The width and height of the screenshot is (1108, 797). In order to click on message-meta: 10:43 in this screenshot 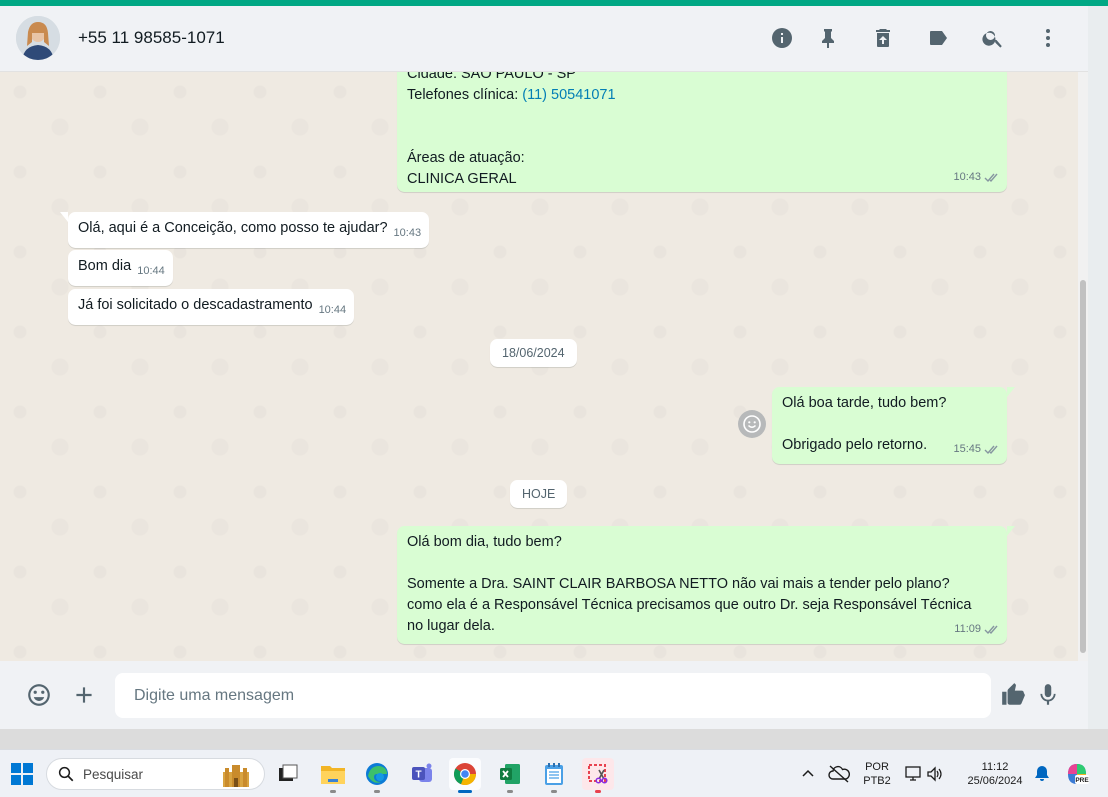, I will do `click(976, 177)`.